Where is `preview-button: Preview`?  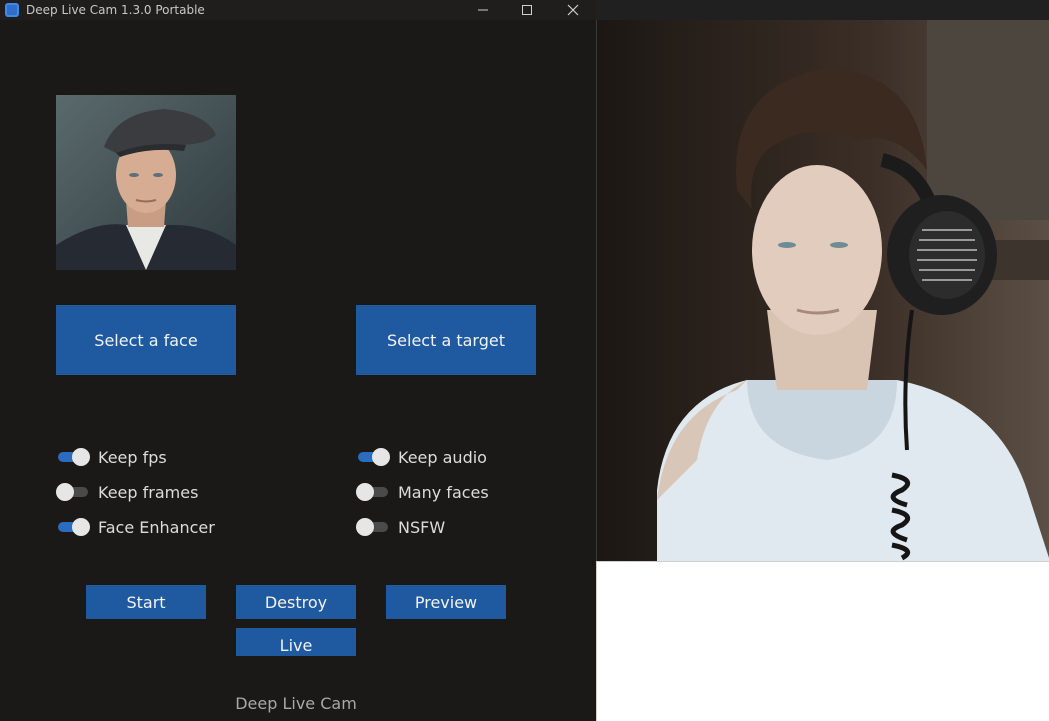 preview-button: Preview is located at coordinates (446, 602).